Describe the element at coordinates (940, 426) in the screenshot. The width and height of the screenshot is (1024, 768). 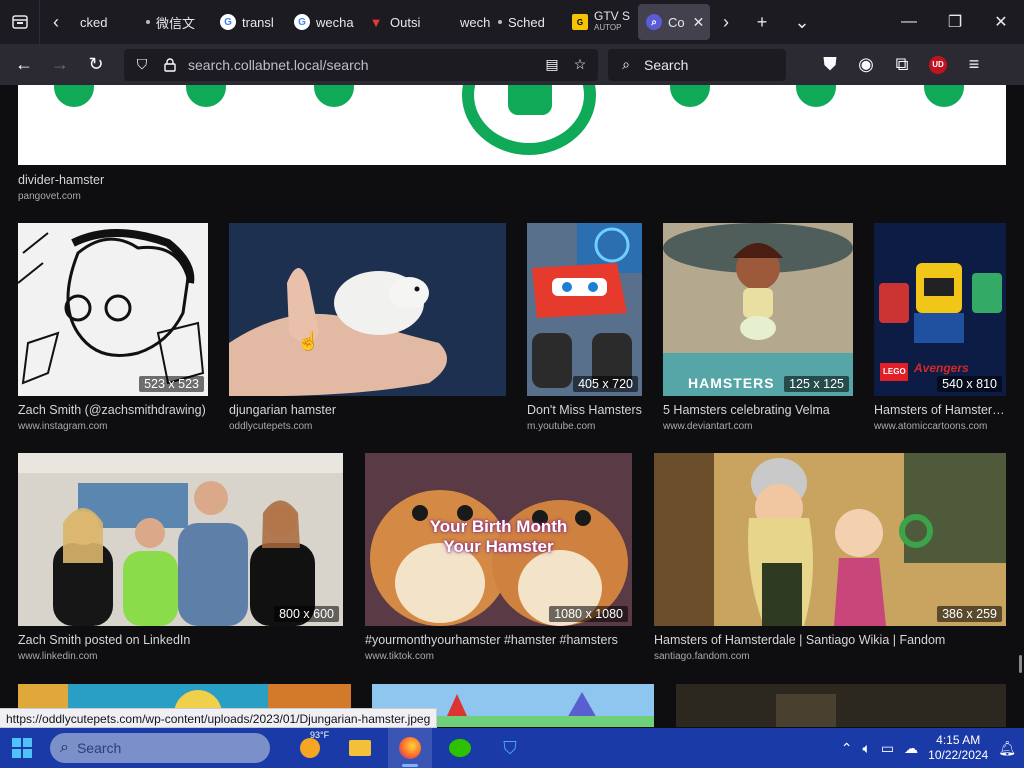
I see `result-source: www.atomiccartoons.com` at that location.